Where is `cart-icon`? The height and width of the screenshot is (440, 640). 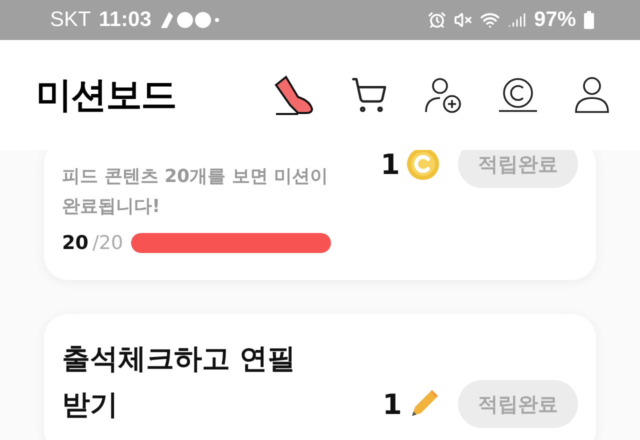
cart-icon is located at coordinates (369, 95).